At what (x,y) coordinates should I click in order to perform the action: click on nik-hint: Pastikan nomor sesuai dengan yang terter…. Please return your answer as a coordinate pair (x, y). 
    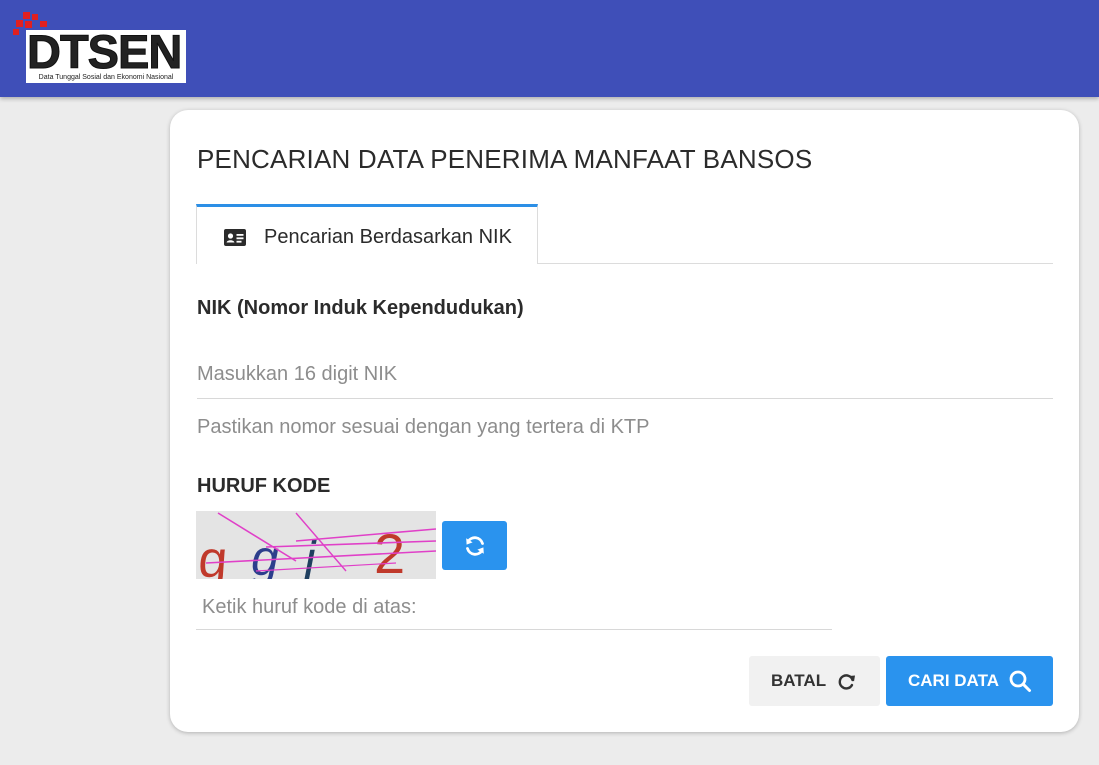
    Looking at the image, I should click on (423, 427).